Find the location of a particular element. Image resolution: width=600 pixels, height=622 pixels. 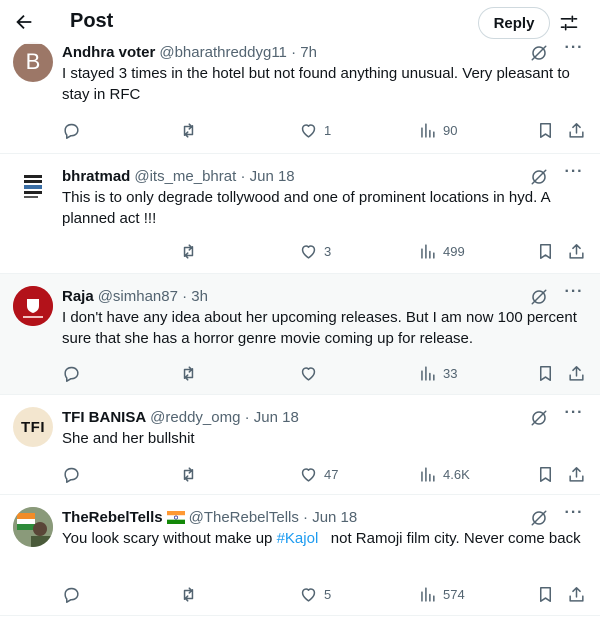

arrow-left-icon is located at coordinates (24, 22).